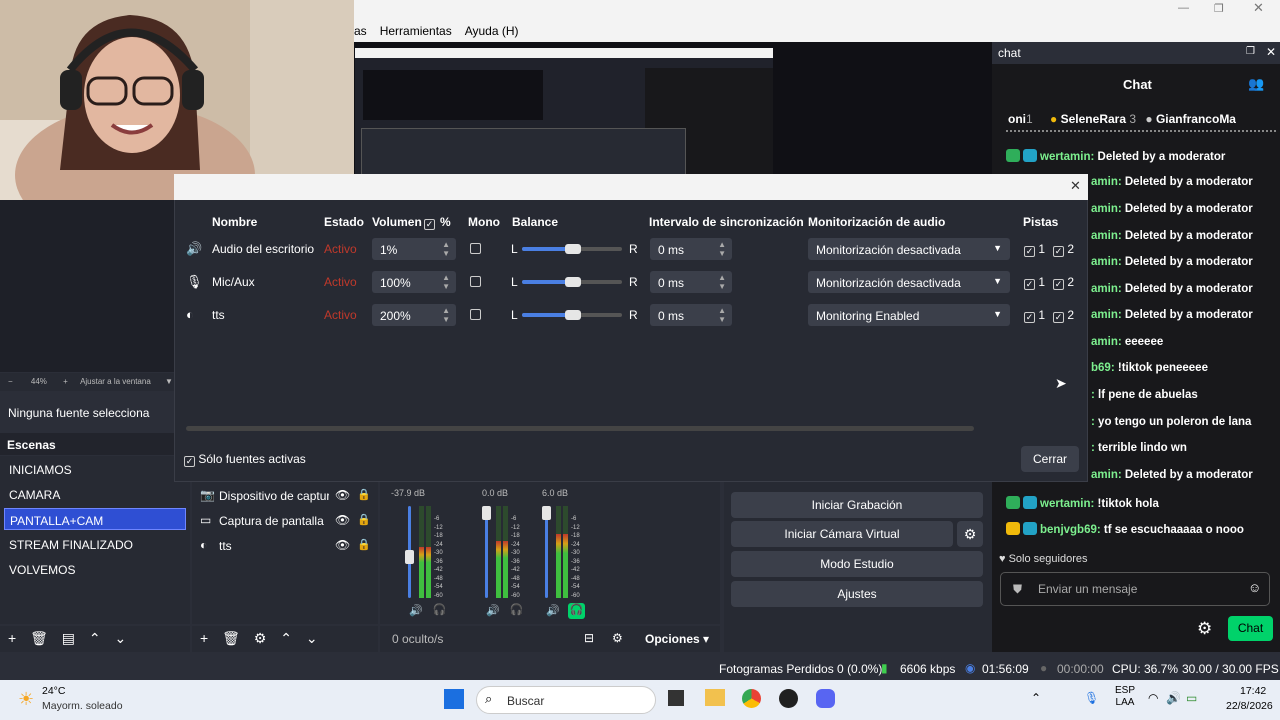 The width and height of the screenshot is (1280, 720). What do you see at coordinates (1258, 8) in the screenshot?
I see `close-window-icon: ✕` at bounding box center [1258, 8].